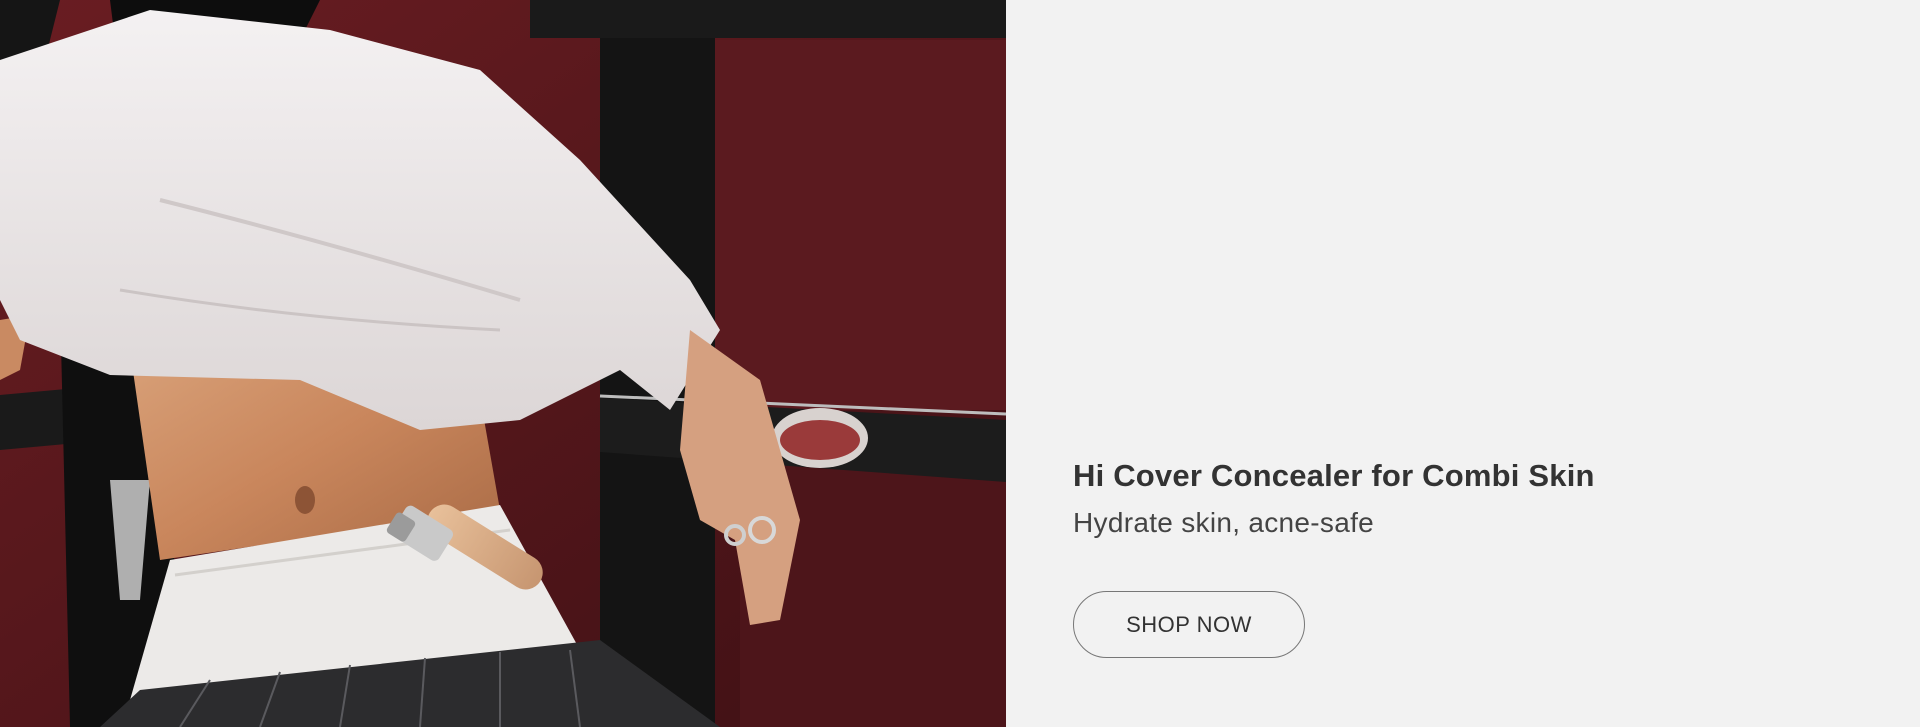  What do you see at coordinates (1189, 624) in the screenshot?
I see `shop-now-button: SHOP NOW` at bounding box center [1189, 624].